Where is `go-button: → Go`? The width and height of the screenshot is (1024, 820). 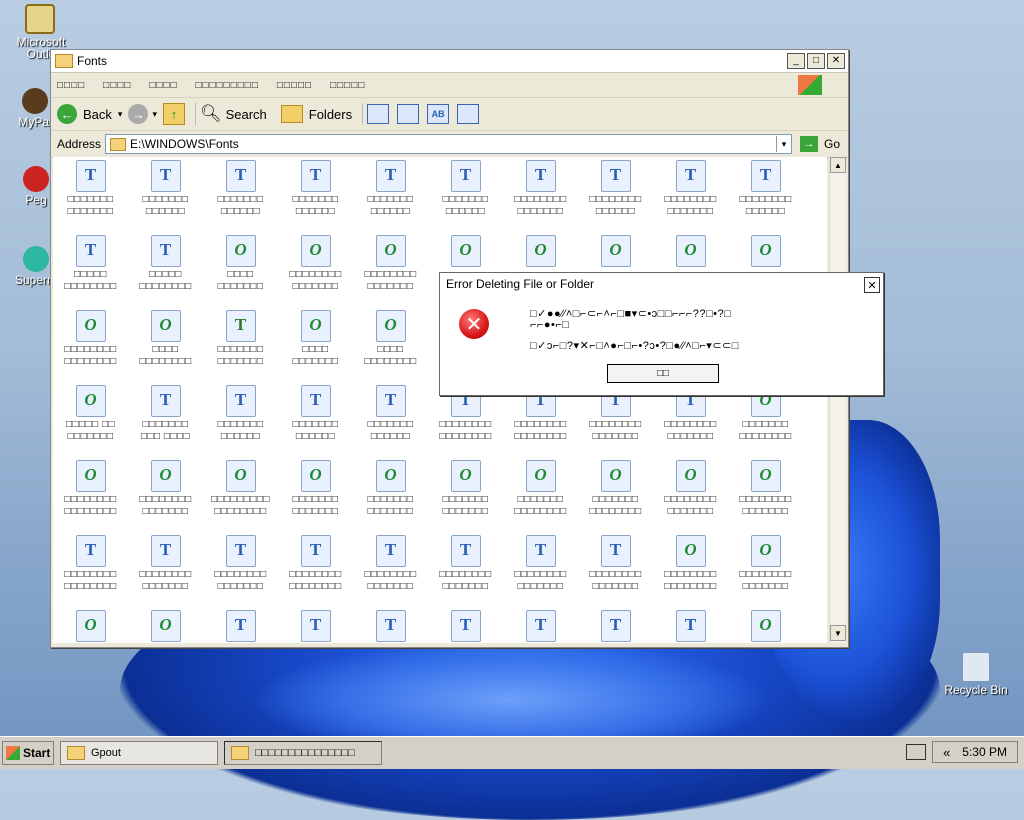
go-button: → Go is located at coordinates (819, 144).